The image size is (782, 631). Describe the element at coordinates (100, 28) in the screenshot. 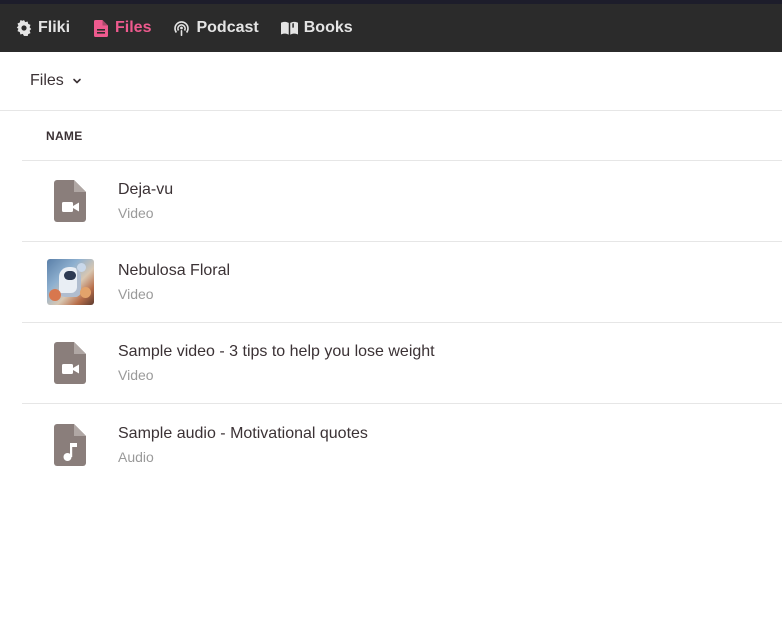

I see `file-icon` at that location.